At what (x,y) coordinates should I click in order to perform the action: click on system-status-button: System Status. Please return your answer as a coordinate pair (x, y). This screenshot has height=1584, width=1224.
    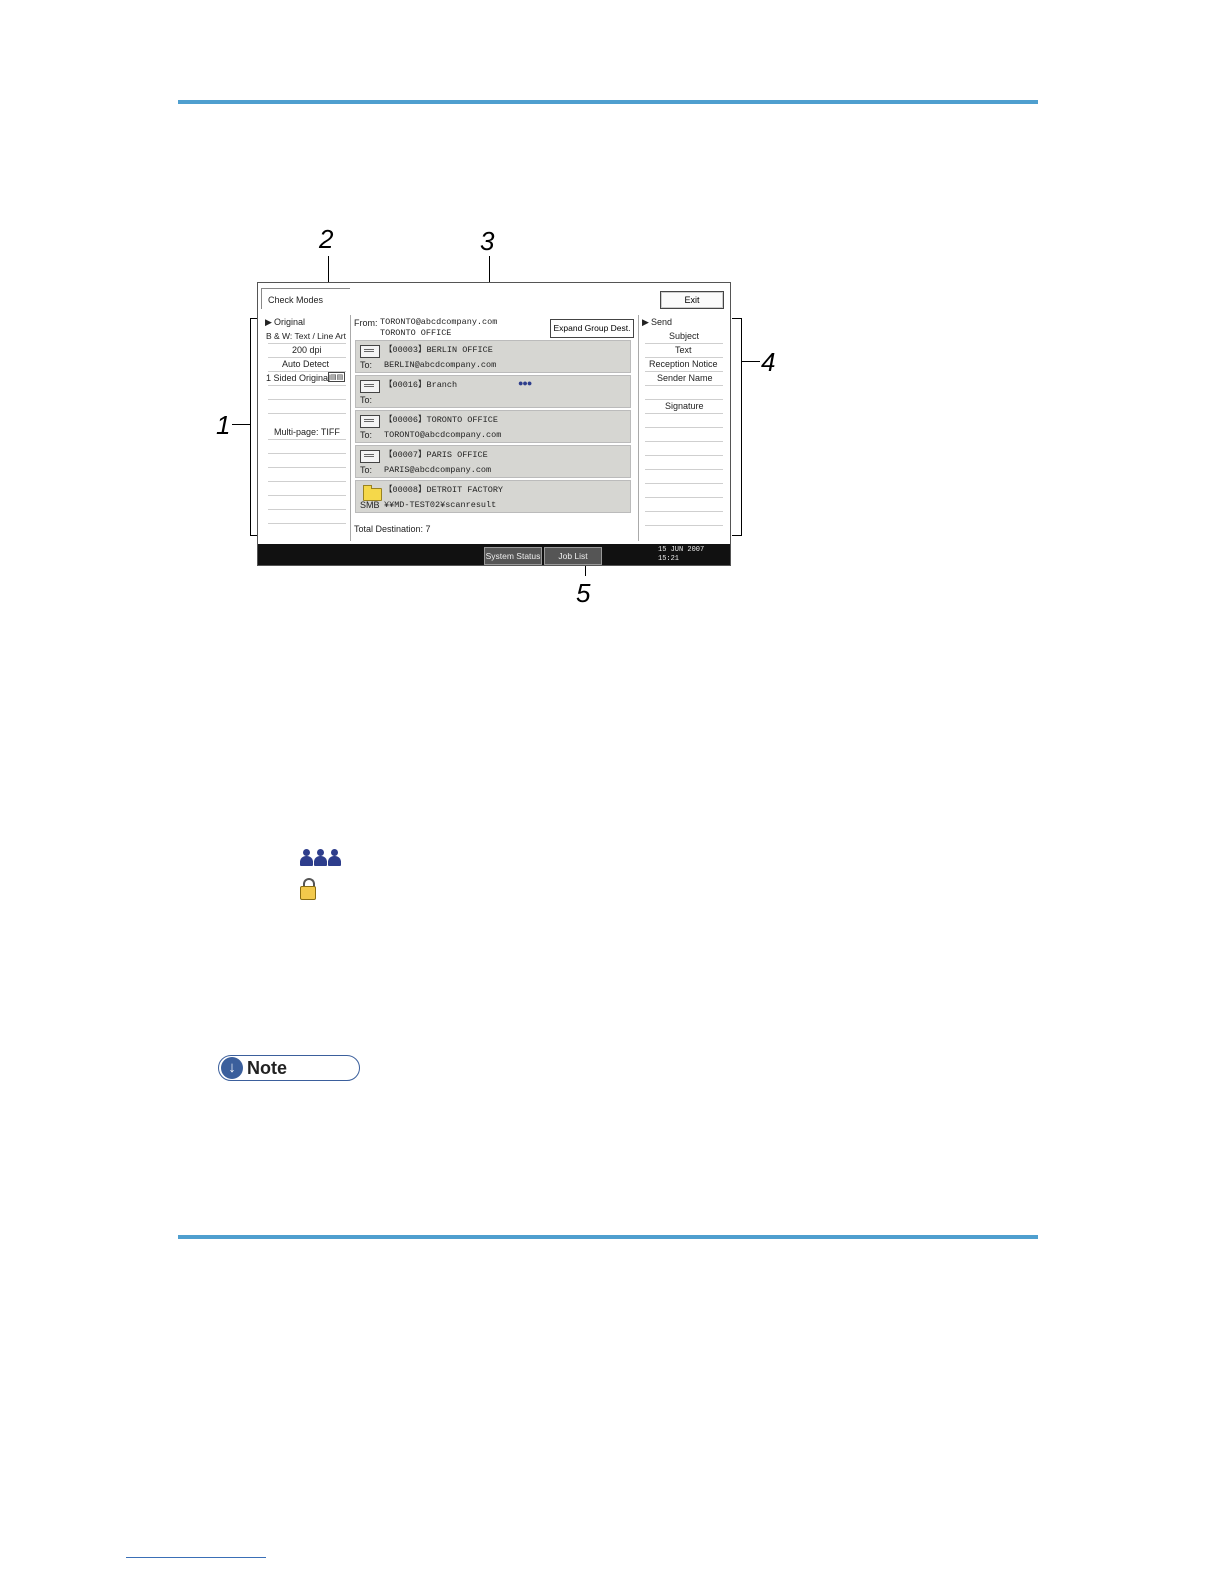
    Looking at the image, I should click on (513, 556).